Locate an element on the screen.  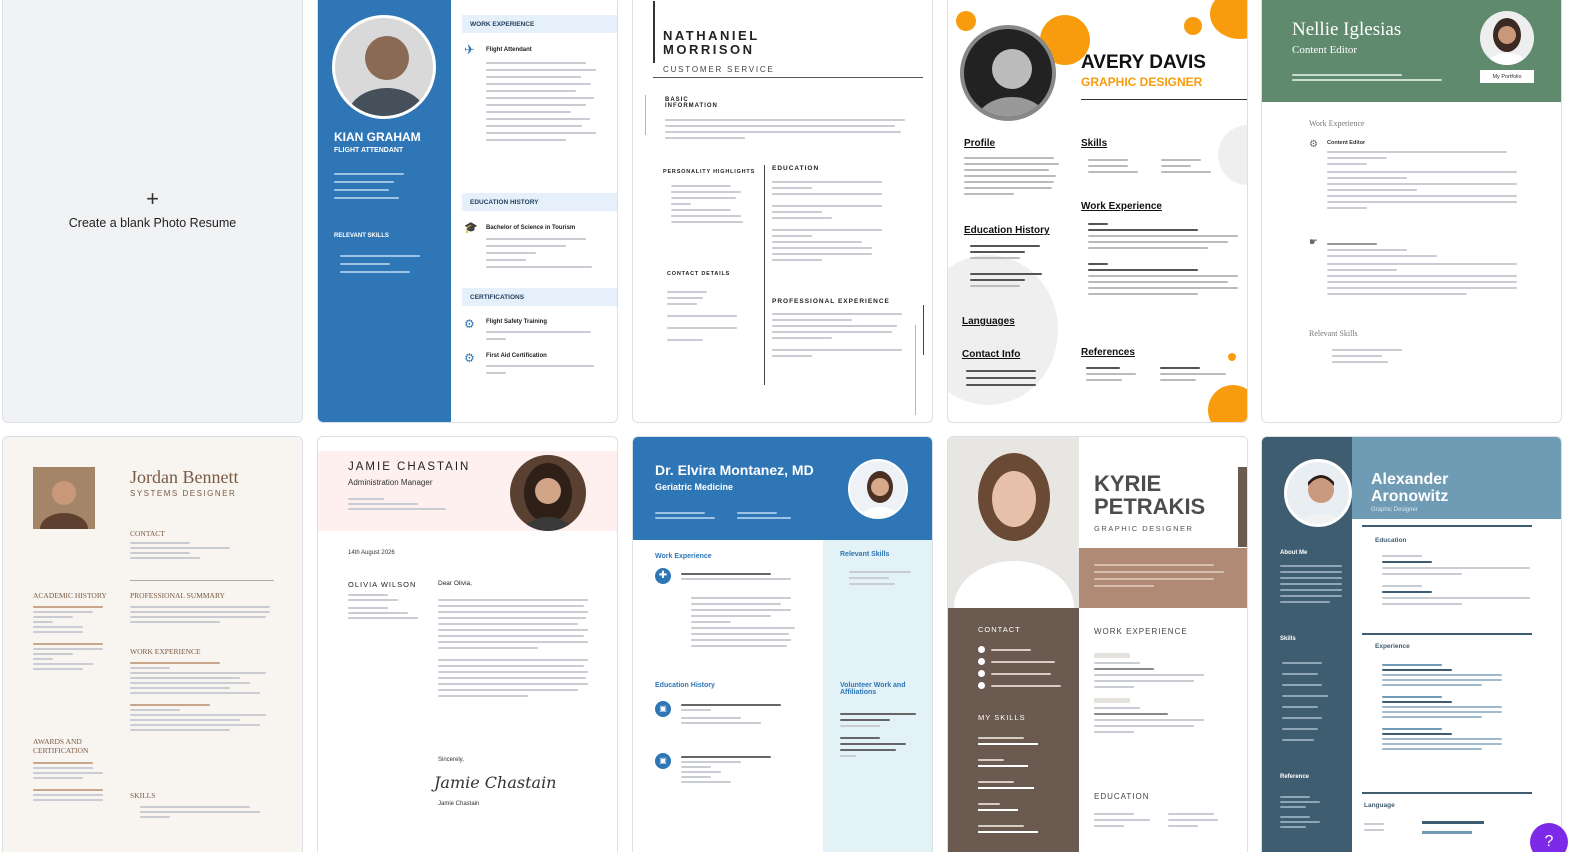
resume-role: Content Editor is located at coordinates (1325, 50).